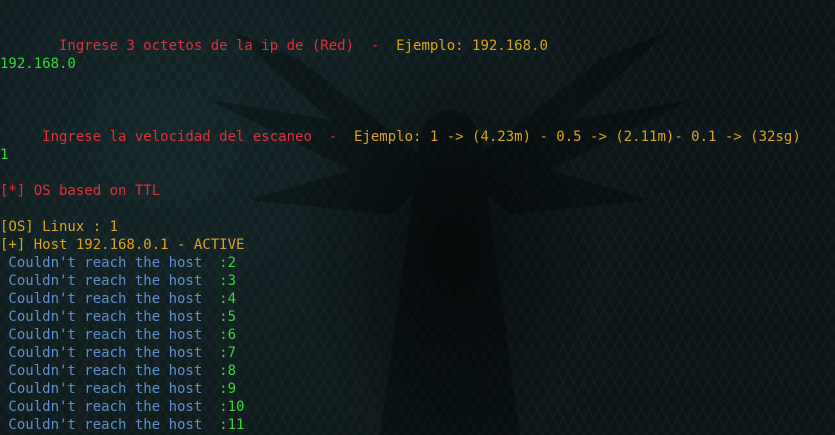 Image resolution: width=835 pixels, height=435 pixels. Describe the element at coordinates (228, 353) in the screenshot. I see `unreachable-host-number: :7` at that location.